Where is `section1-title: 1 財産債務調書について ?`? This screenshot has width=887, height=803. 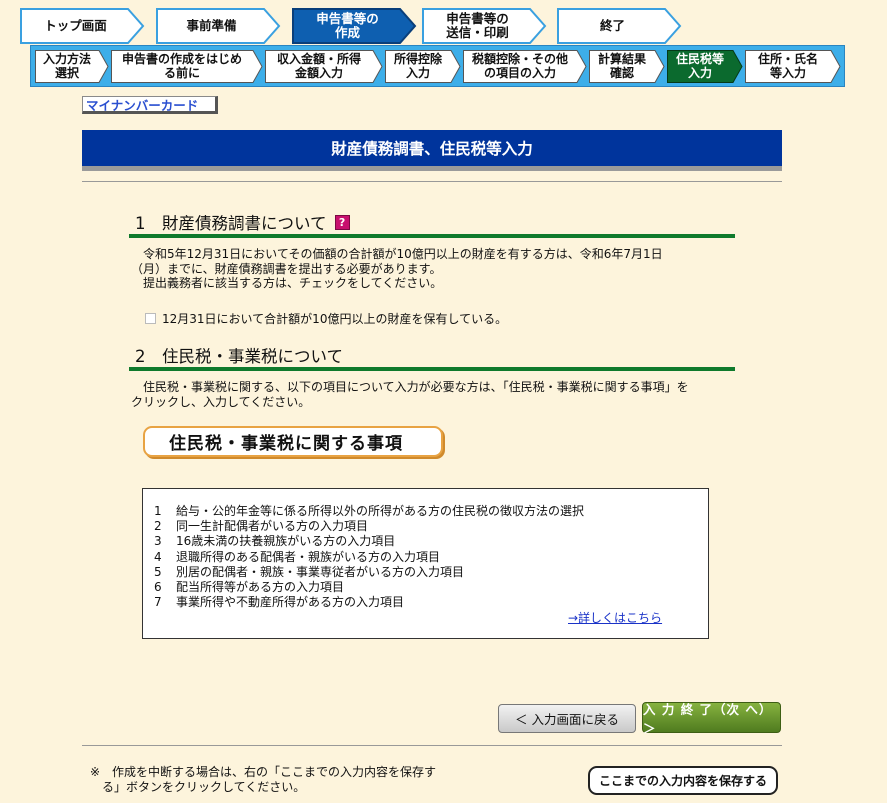
section1-title: 1 財産債務調書について ? is located at coordinates (242, 222).